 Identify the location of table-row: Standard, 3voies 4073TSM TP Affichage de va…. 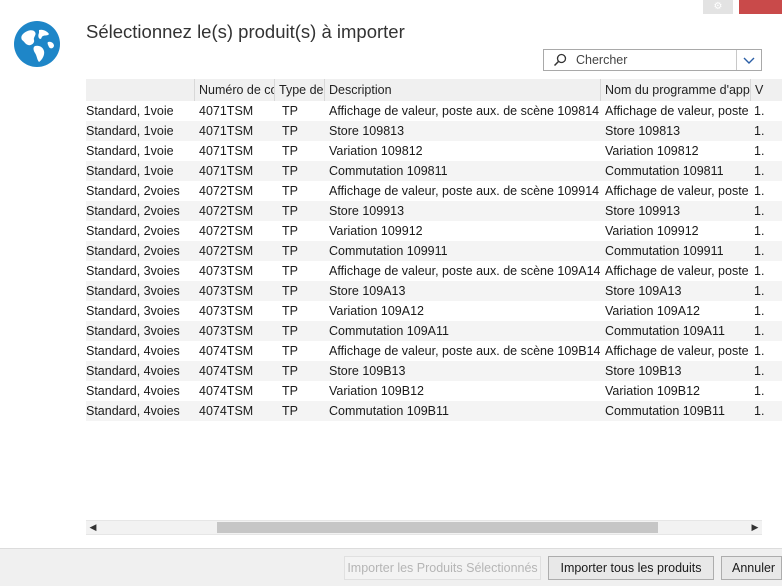
(434, 271).